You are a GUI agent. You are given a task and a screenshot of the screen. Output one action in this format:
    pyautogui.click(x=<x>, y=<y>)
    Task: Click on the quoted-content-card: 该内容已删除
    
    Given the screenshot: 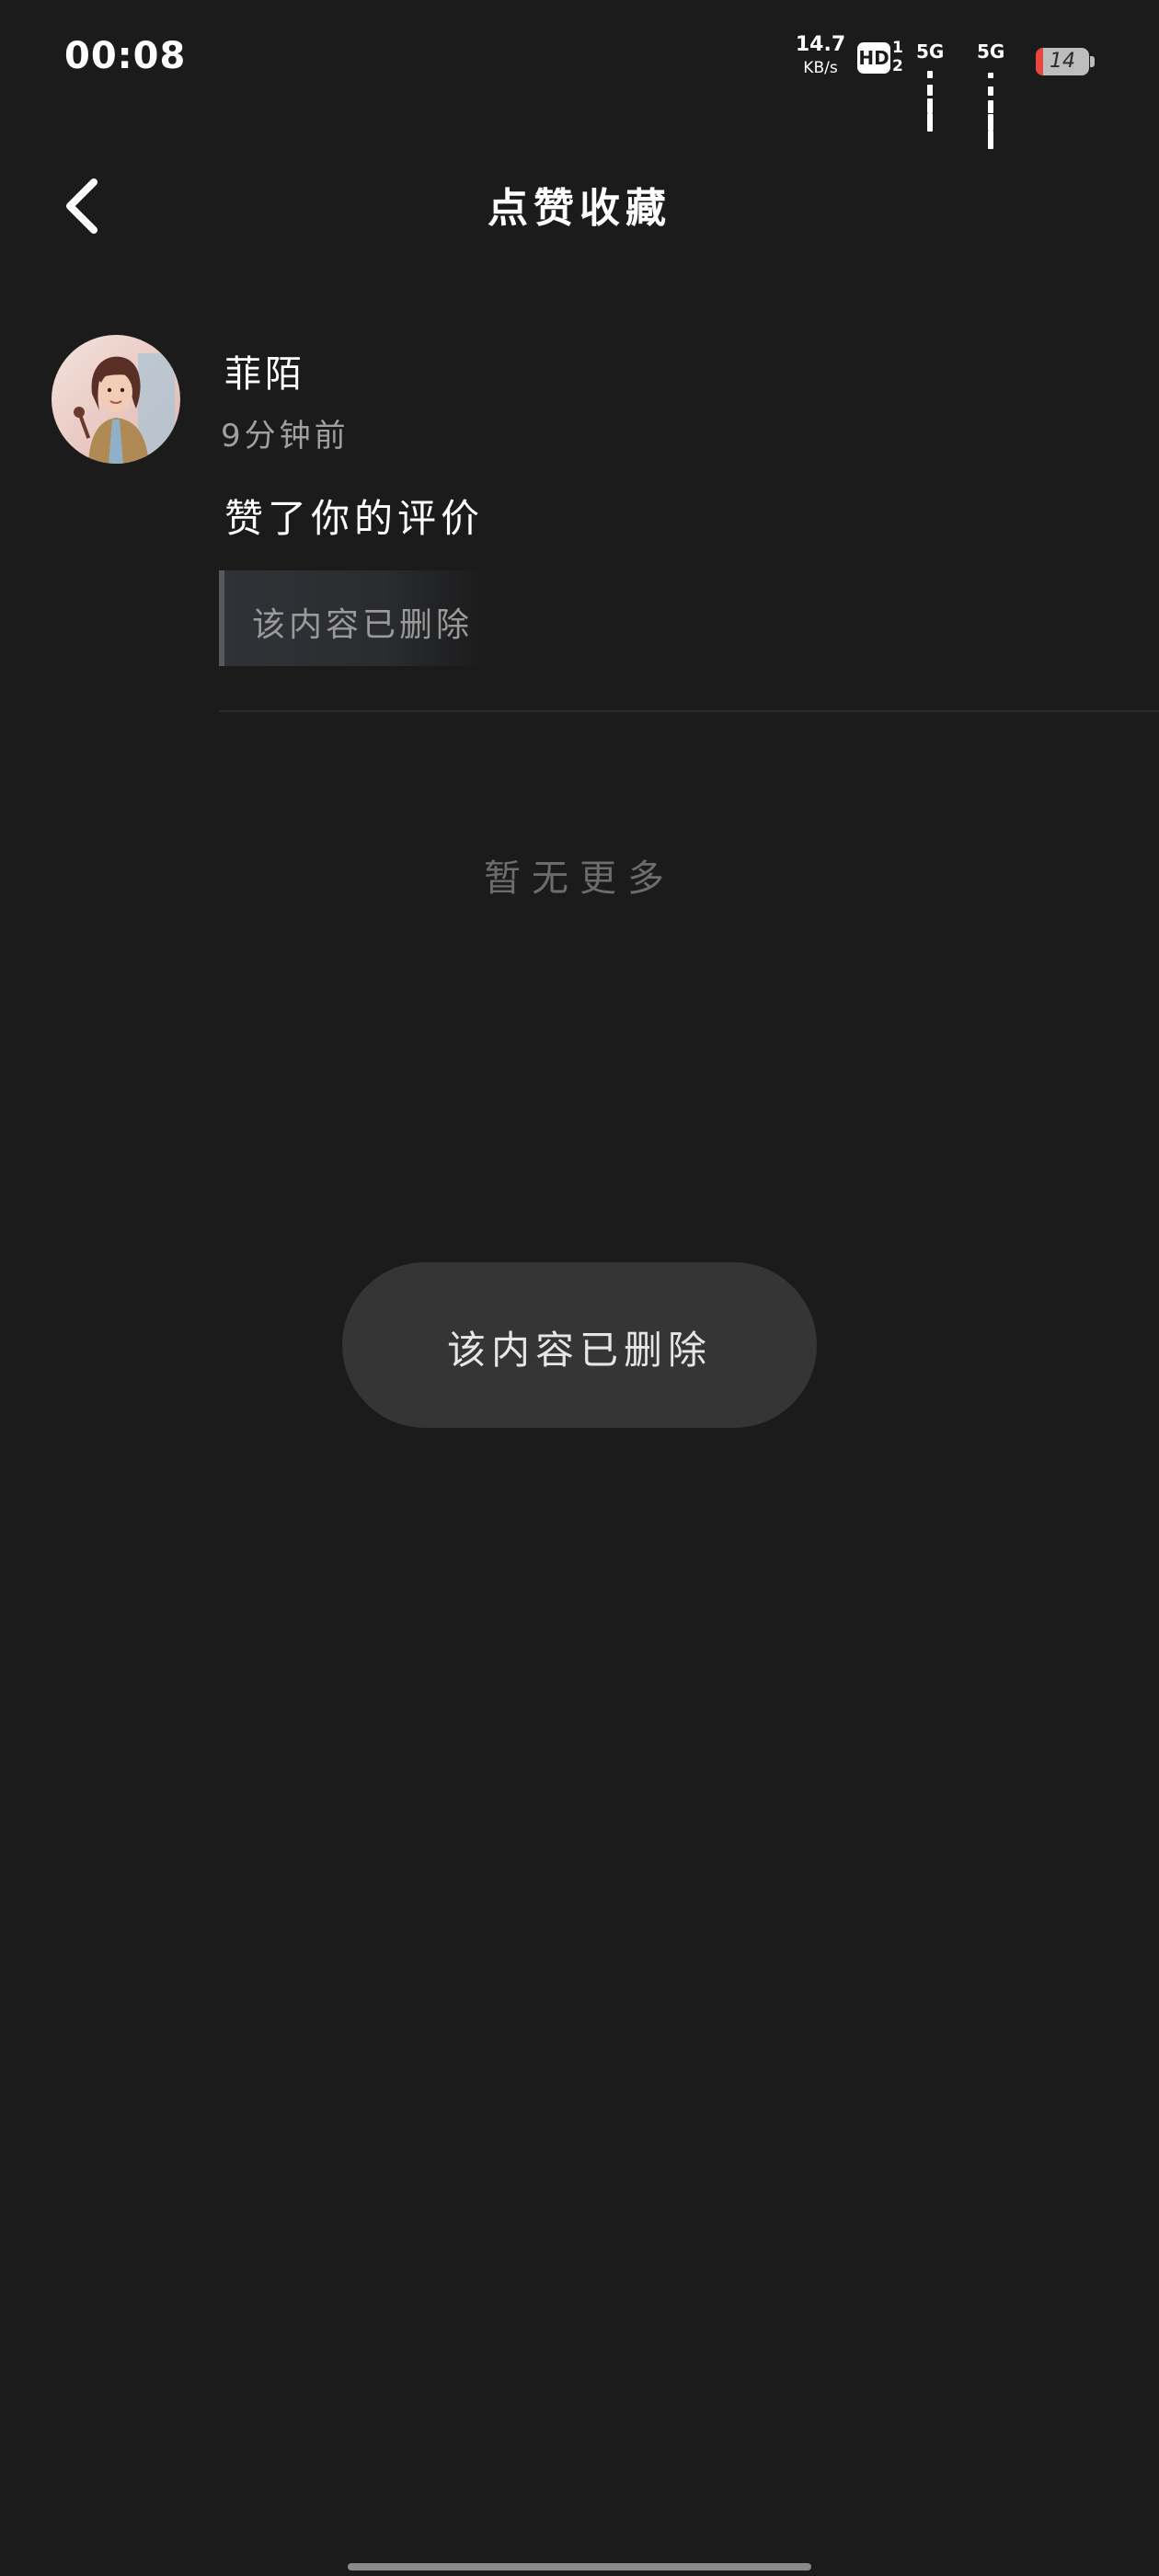 What is the action you would take?
    pyautogui.click(x=352, y=618)
    